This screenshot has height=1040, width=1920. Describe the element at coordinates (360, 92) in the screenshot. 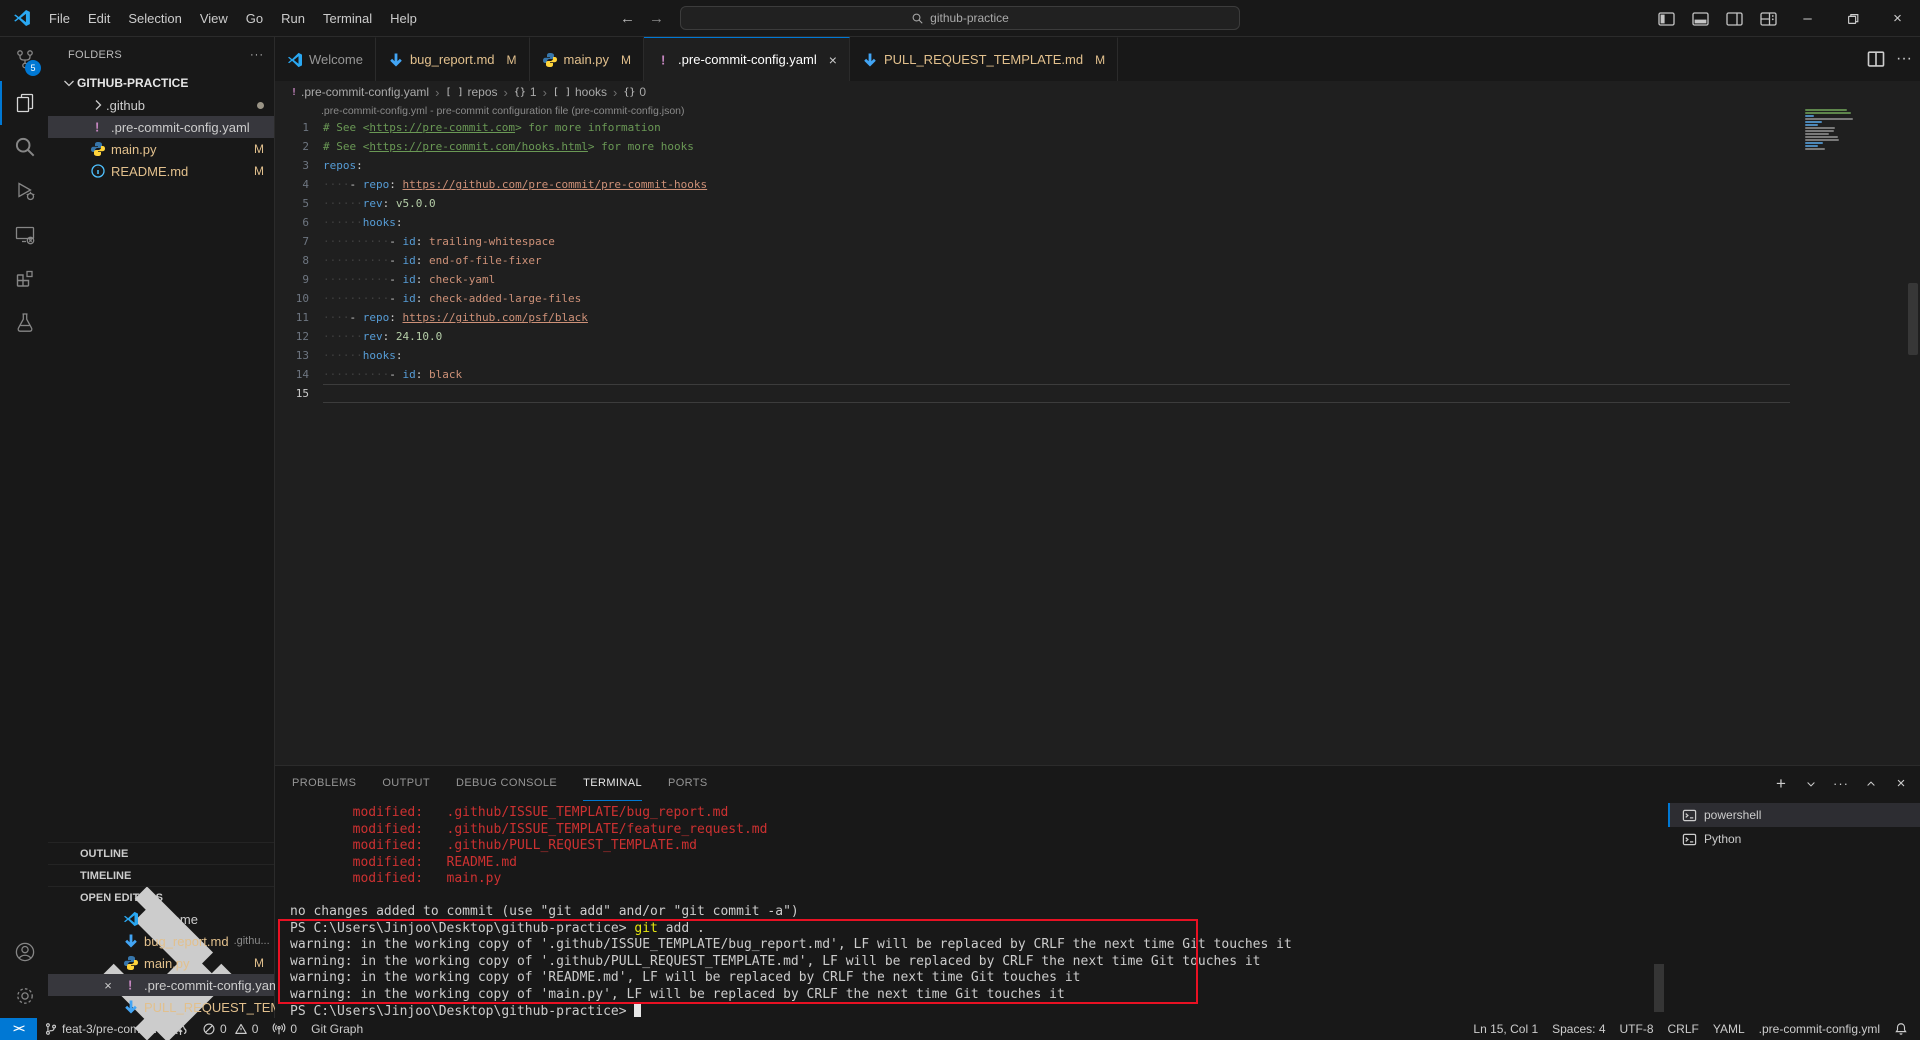

I see `breadcrumb-item: ! .pre-commit-config.yaml` at that location.